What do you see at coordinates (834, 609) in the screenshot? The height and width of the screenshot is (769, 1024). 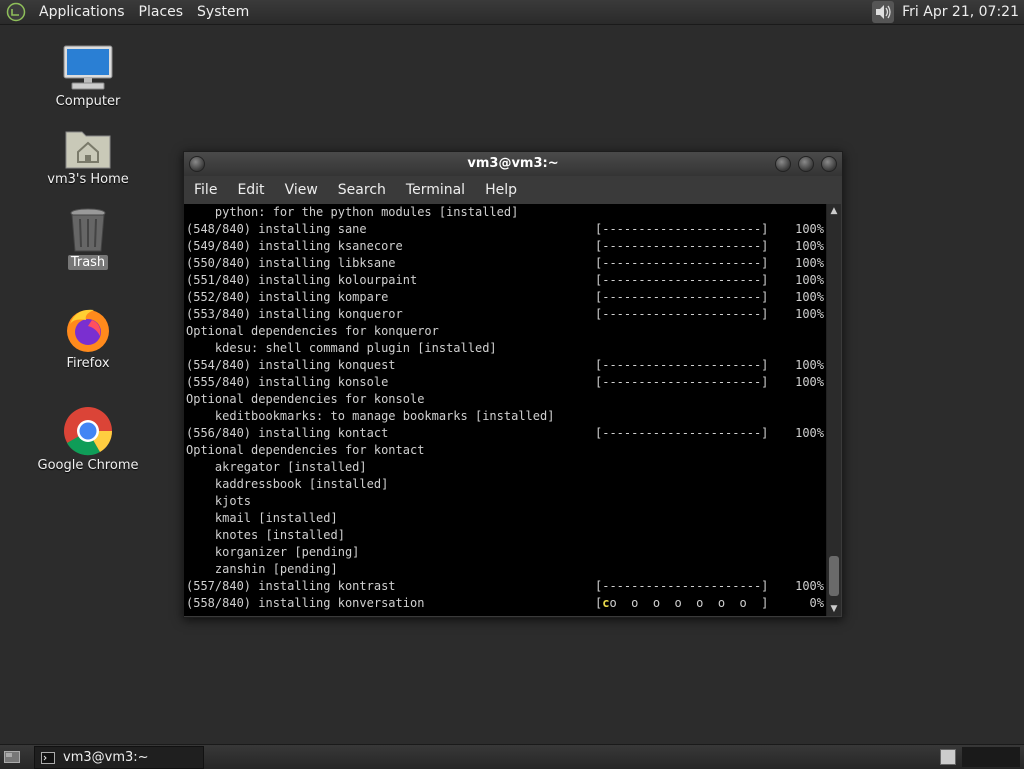 I see `scroll-down-icon: ▼` at bounding box center [834, 609].